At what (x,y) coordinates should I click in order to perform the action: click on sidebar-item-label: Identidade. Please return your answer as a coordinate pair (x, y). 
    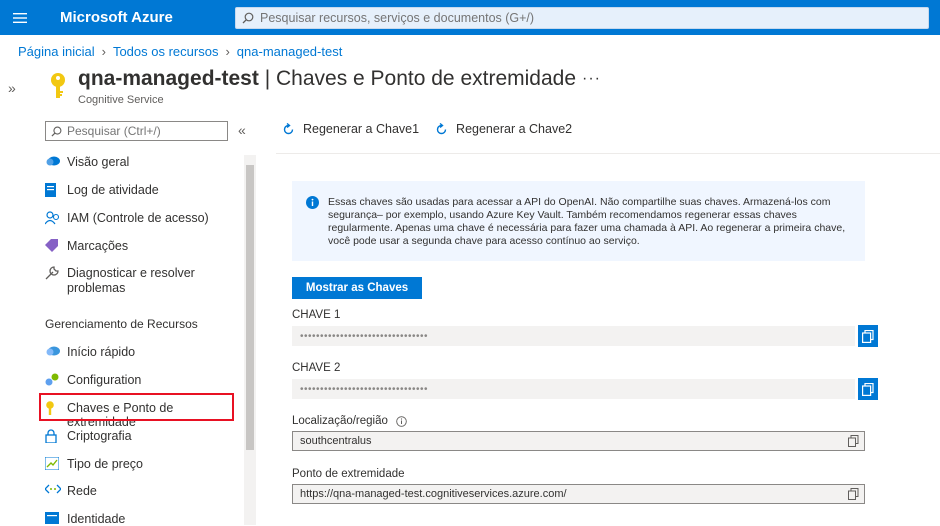
    Looking at the image, I should click on (96, 519).